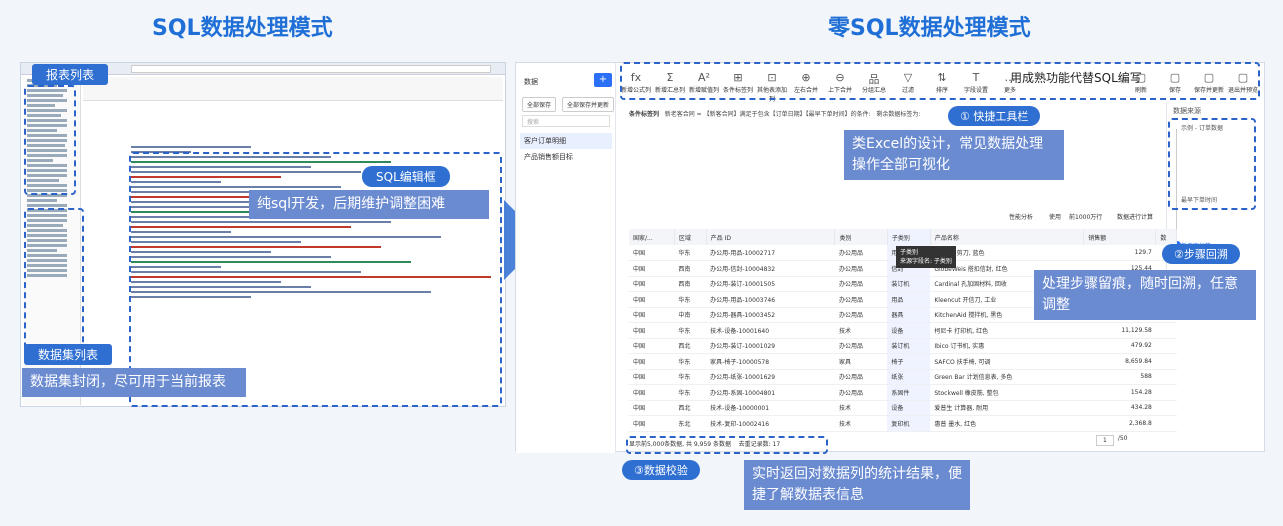  I want to click on excel-note: 类Excel的设计，常见数据处理操作全部可视化, so click(954, 155).